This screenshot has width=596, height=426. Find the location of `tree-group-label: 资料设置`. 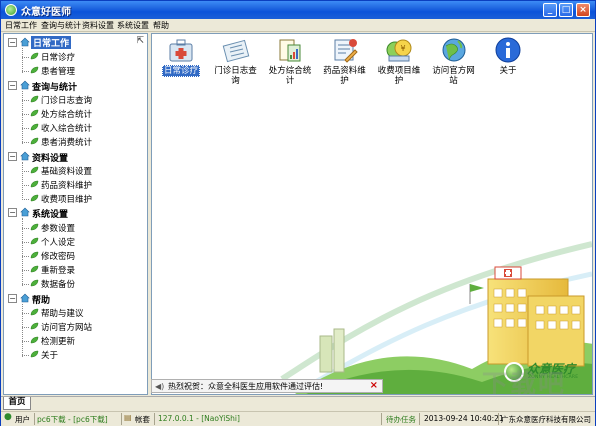

tree-group-label: 资料设置 is located at coordinates (50, 158).